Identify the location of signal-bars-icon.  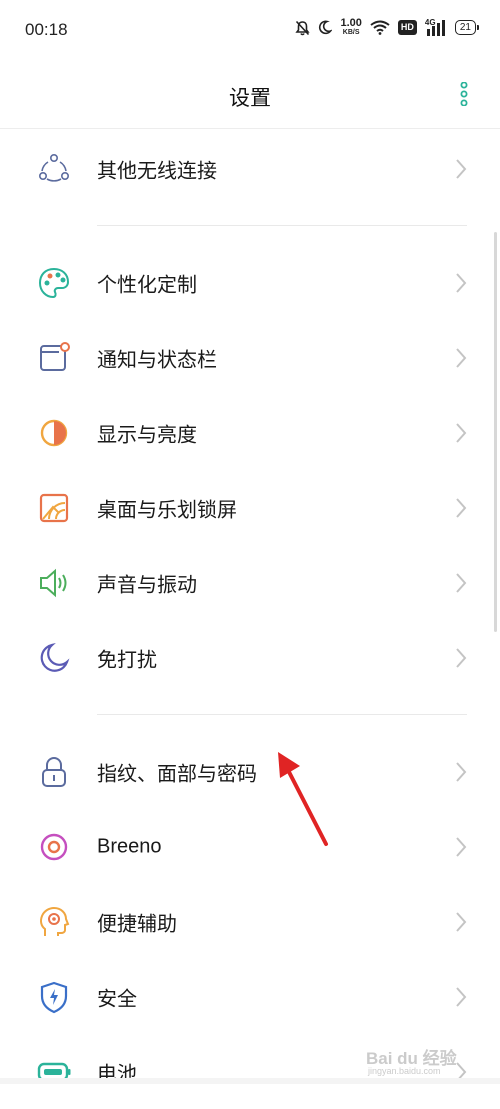
(435, 27).